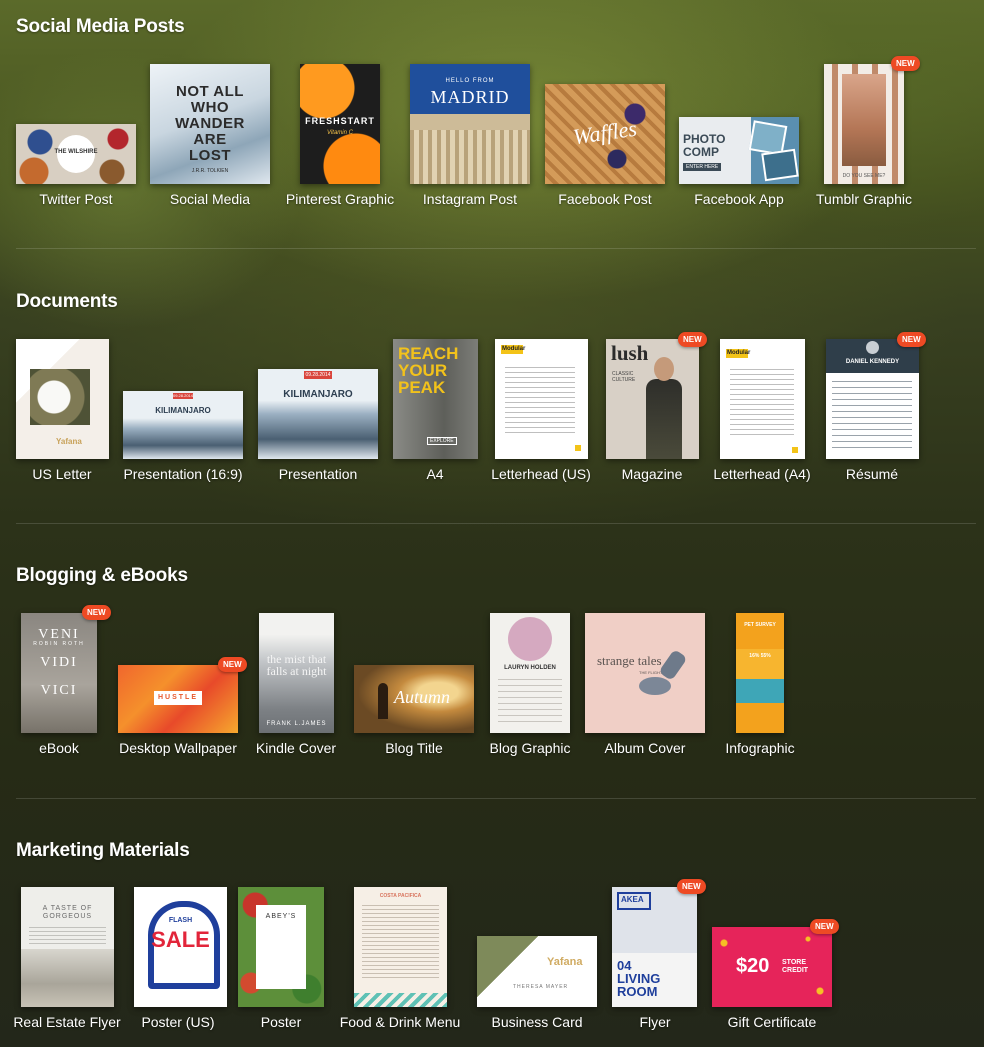 Image resolution: width=984 pixels, height=1047 pixels. Describe the element at coordinates (59, 644) in the screenshot. I see `ebook-thumb-sub: ROBIN ROTH` at that location.